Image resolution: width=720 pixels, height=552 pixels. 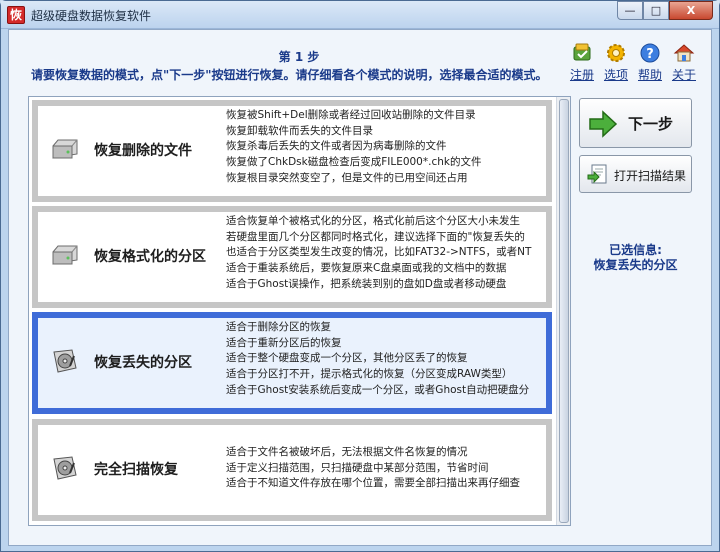 I want to click on desc-line: 适合于删除分区的恢复, so click(x=278, y=327).